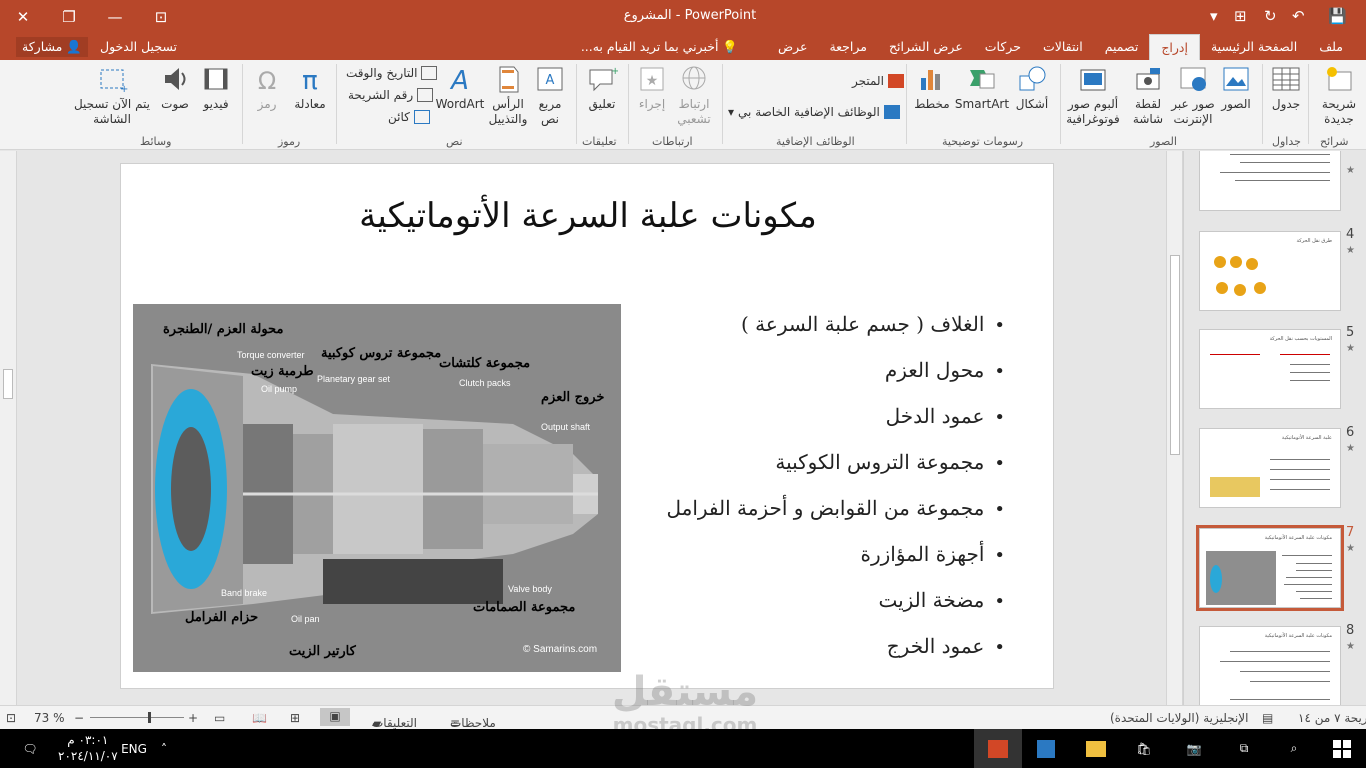 The height and width of the screenshot is (768, 1366). Describe the element at coordinates (1270, 271) in the screenshot. I see `slide-thumbnail: طرق نقل الحركة` at that location.